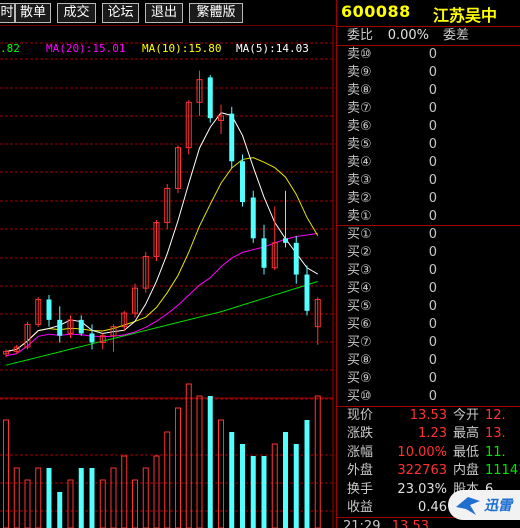 This screenshot has height=528, width=520. What do you see at coordinates (164, 13) in the screenshot?
I see `toolbar-button-exit: 退出` at bounding box center [164, 13].